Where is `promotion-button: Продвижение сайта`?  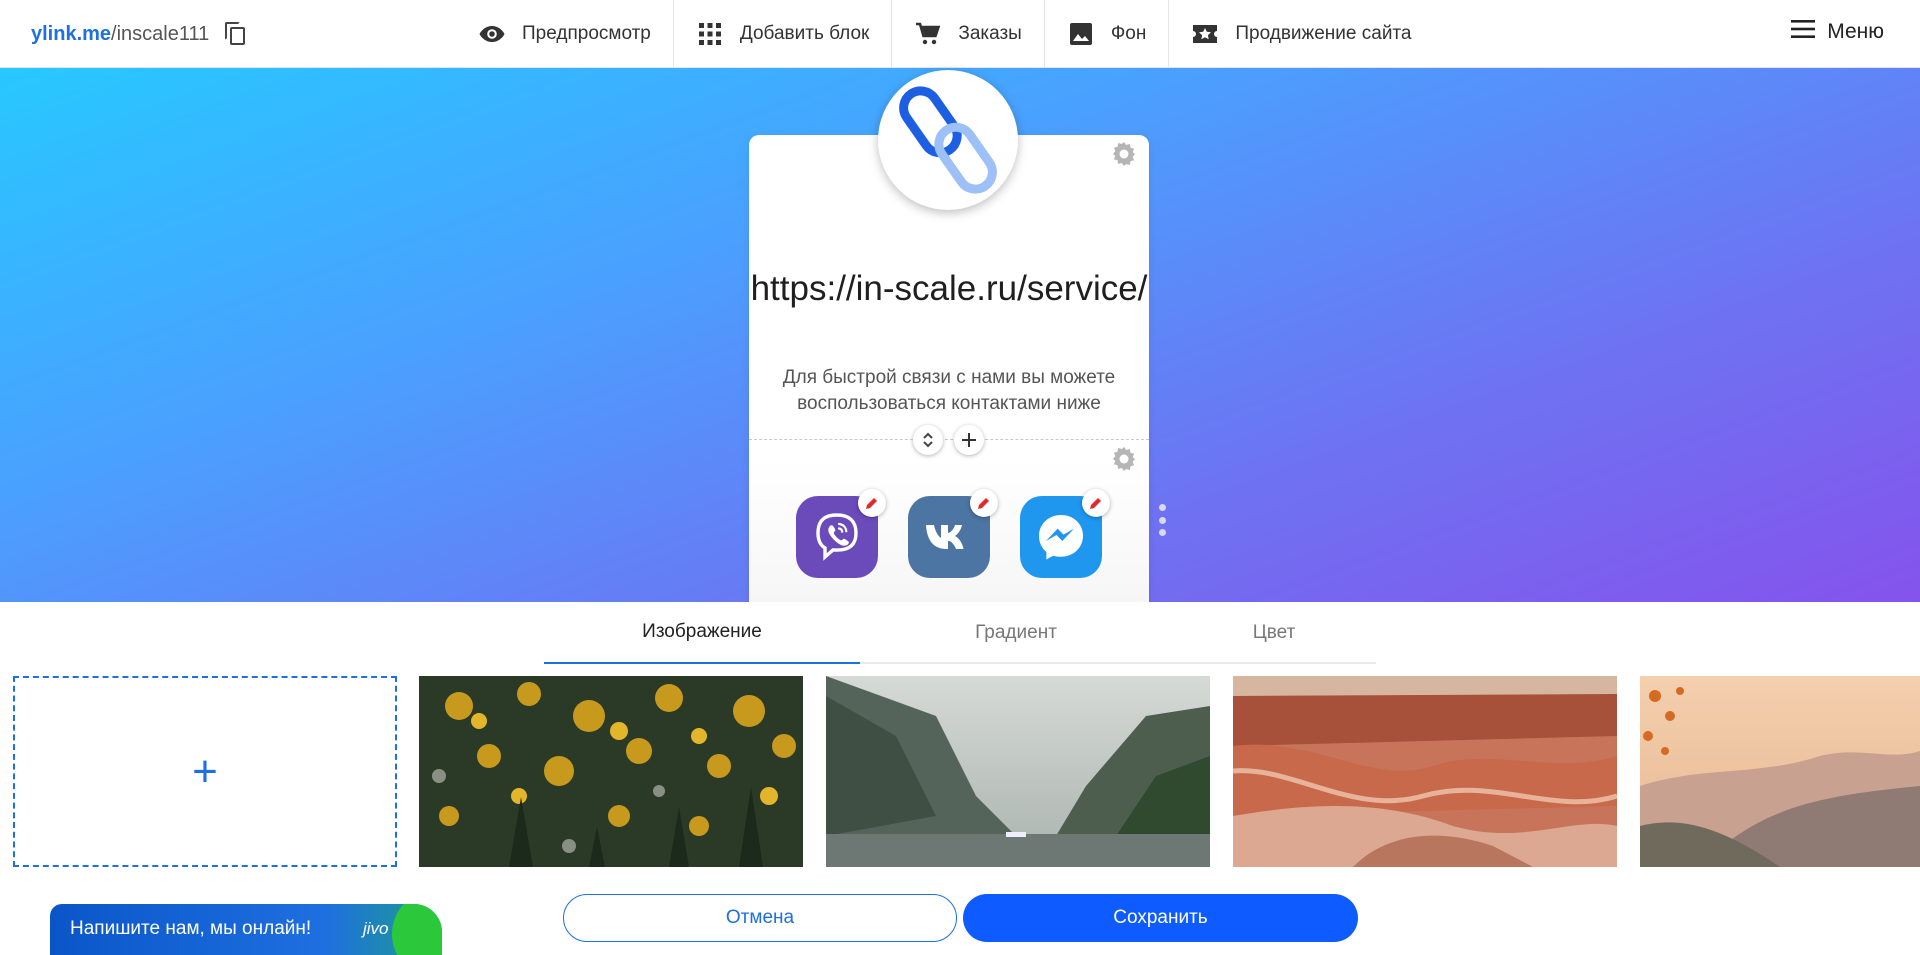 promotion-button: Продвижение сайта is located at coordinates (1301, 34).